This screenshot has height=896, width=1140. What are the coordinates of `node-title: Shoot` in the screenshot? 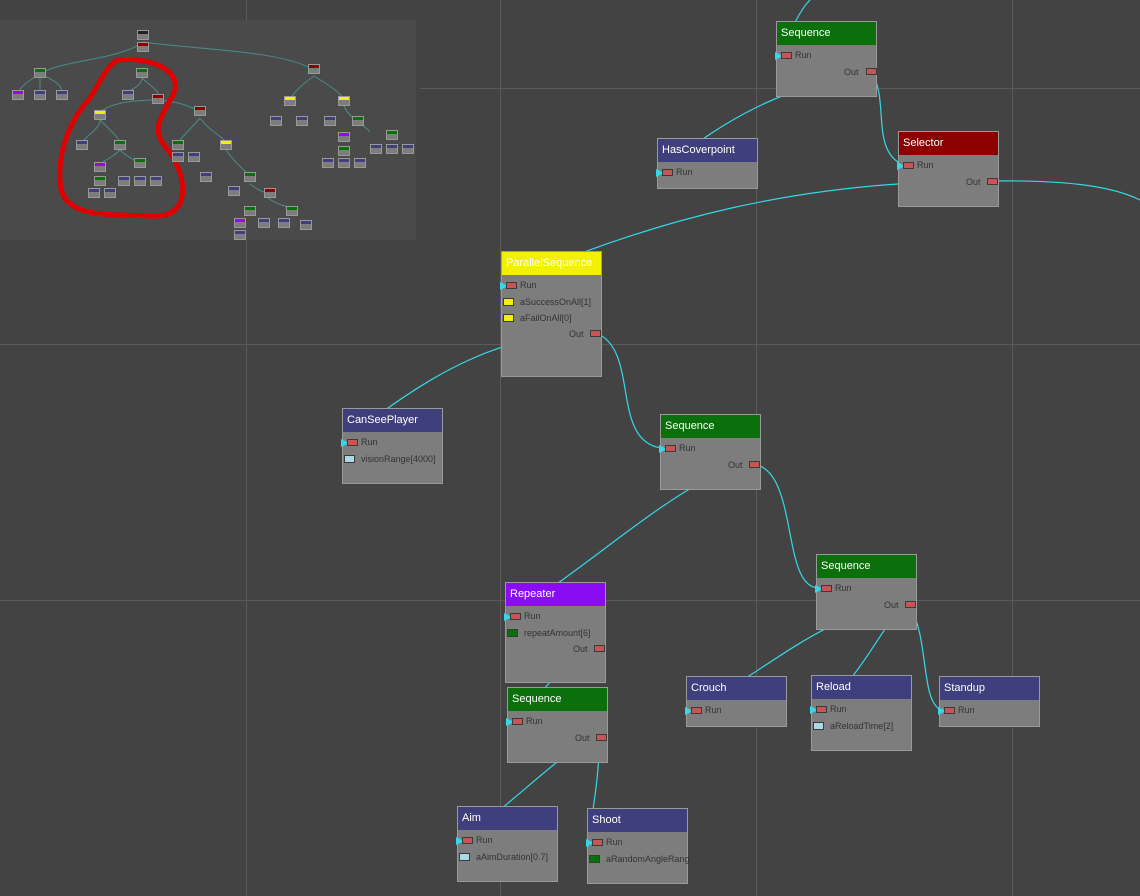 It's located at (637, 820).